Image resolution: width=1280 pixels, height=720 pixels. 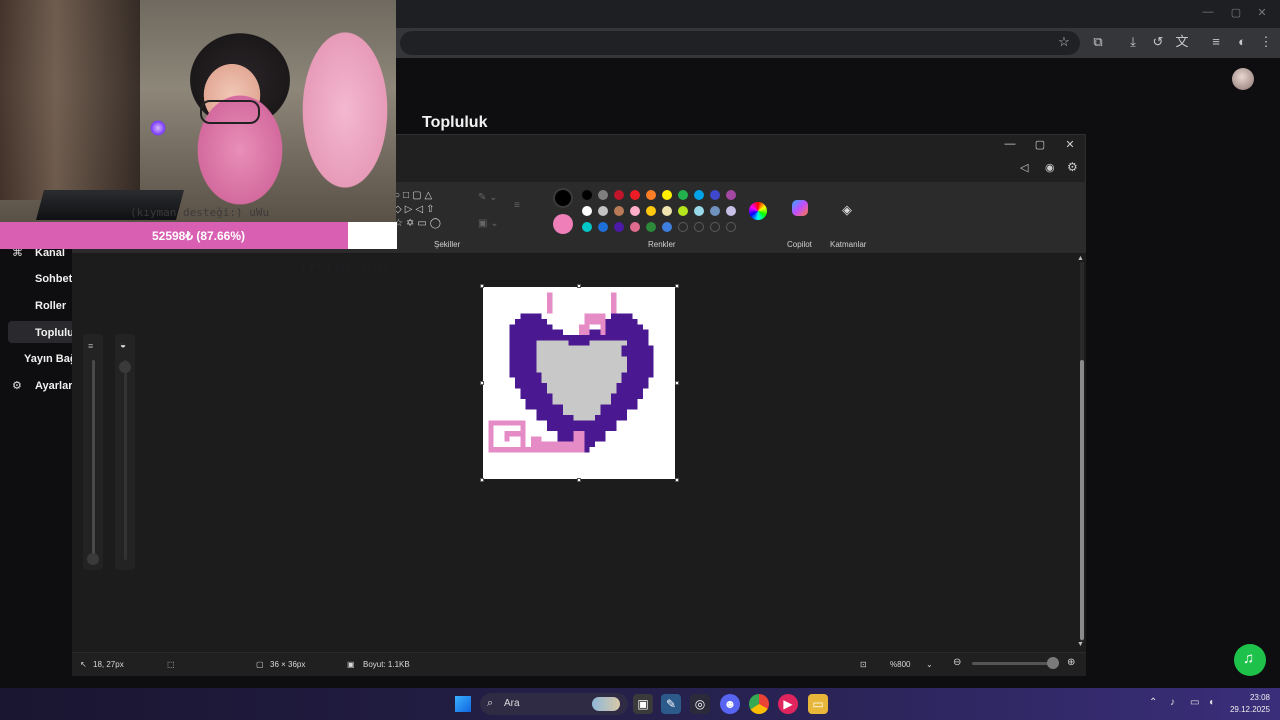 I want to click on resize-handle-s, so click(x=579, y=480).